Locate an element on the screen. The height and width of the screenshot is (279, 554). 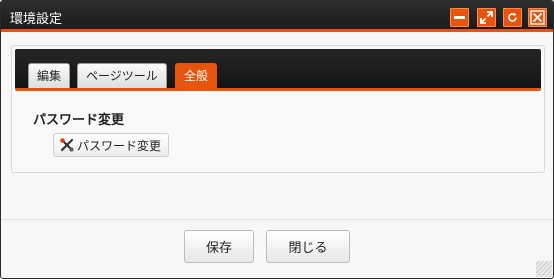
save-button: 保存 is located at coordinates (219, 246).